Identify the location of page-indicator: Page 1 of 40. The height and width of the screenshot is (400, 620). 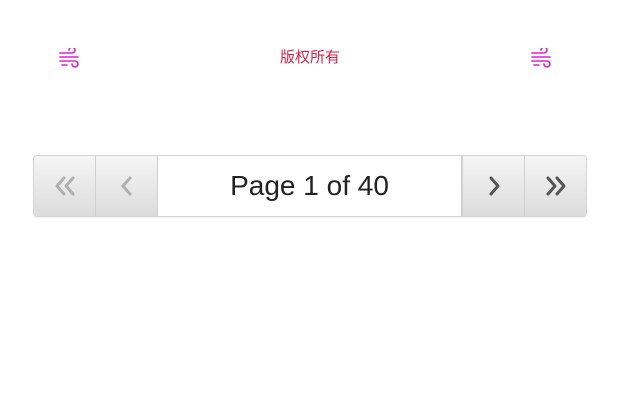
(310, 186).